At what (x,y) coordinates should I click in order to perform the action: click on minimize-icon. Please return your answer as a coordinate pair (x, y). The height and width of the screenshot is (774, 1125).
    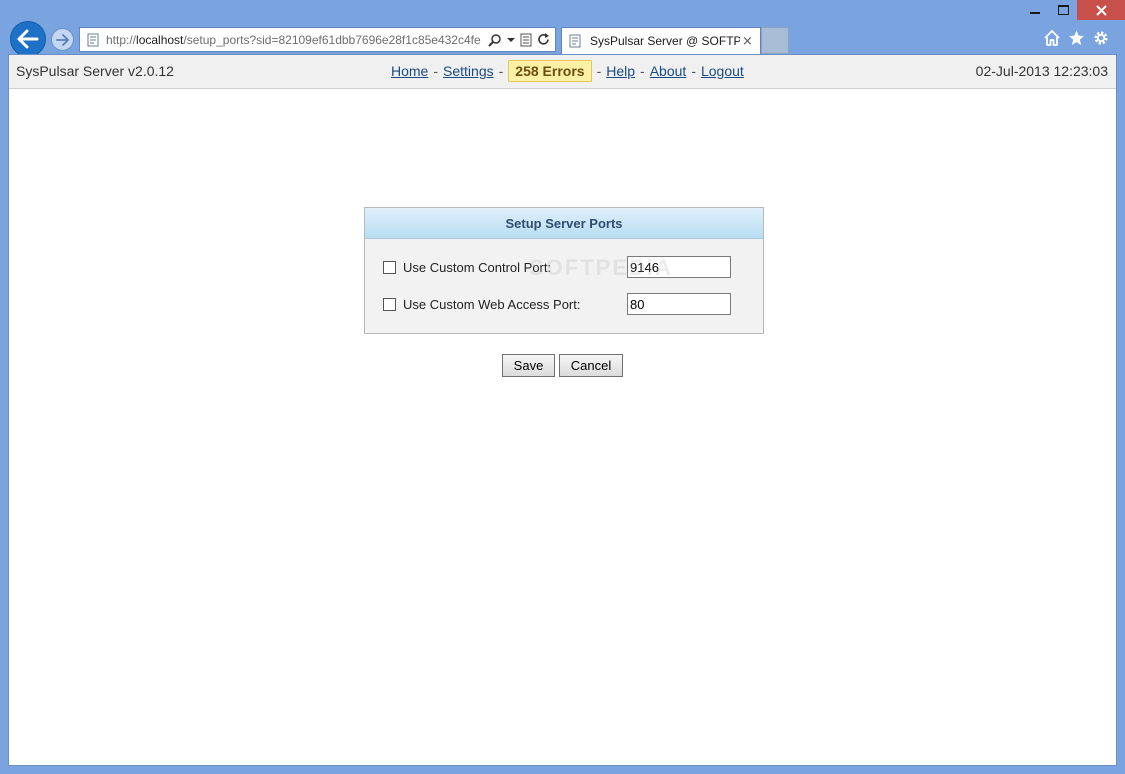
    Looking at the image, I should click on (1035, 13).